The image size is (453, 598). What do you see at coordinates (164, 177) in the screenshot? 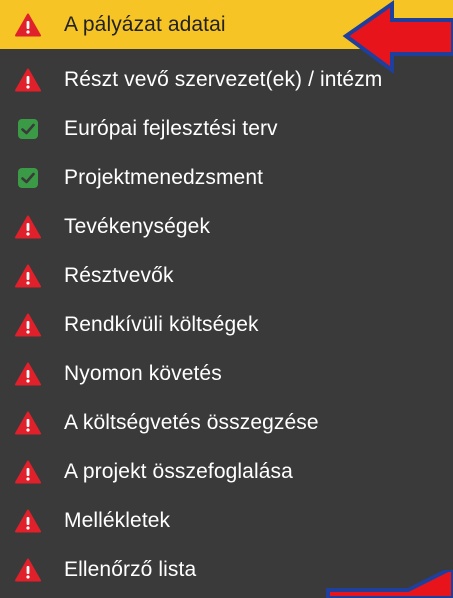
I see `menu-item-label: Projektmenedzsment` at bounding box center [164, 177].